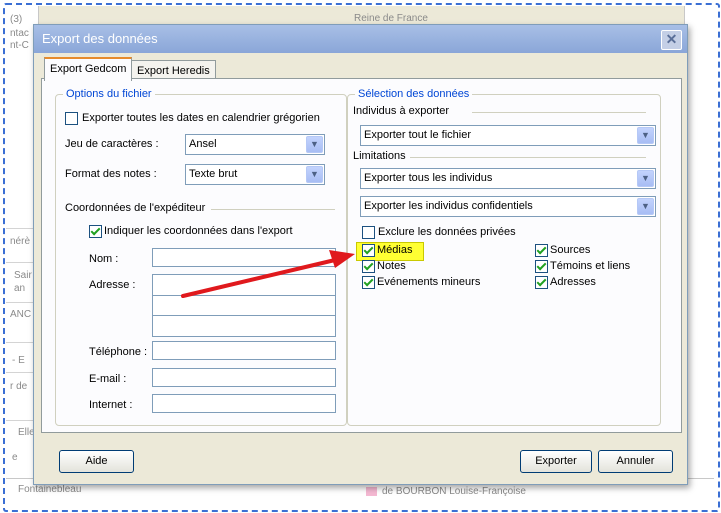 The image size is (721, 513). What do you see at coordinates (259, 278) in the screenshot?
I see `arrow-shaft` at bounding box center [259, 278].